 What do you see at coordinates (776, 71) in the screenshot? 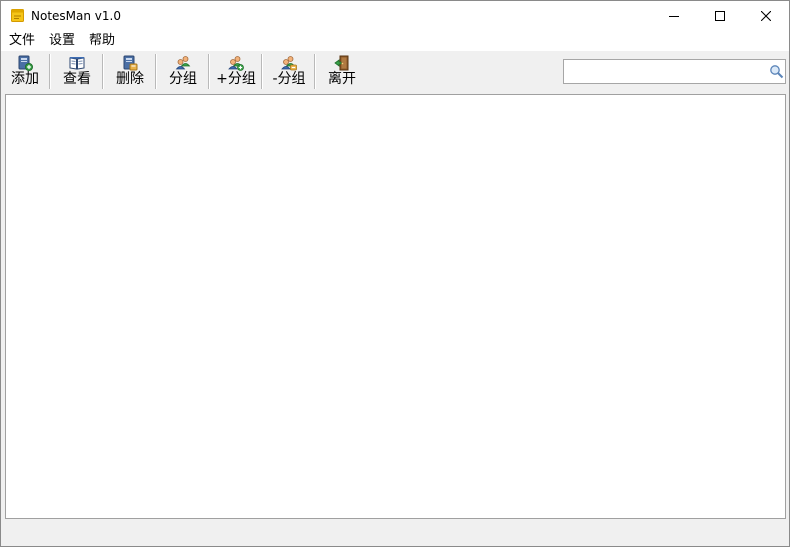
I see `search-icon` at bounding box center [776, 71].